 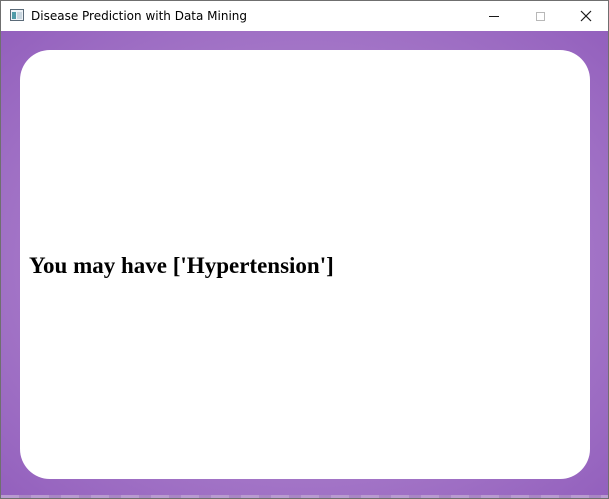 I want to click on maximize-icon, so click(x=540, y=16).